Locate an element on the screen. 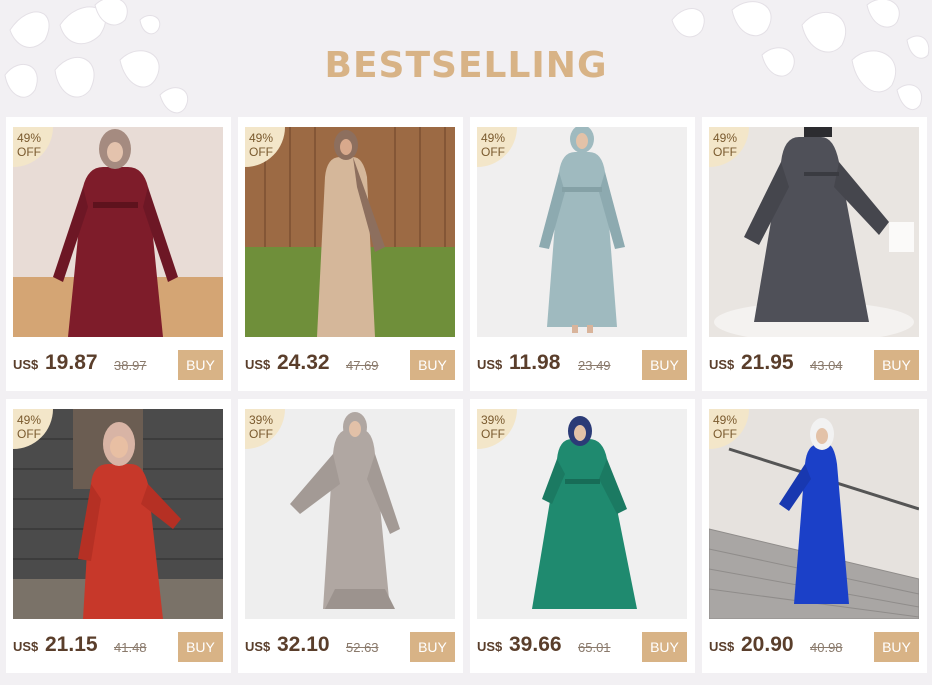  product-card: 49% OFF US$ 21.15 41.48 BUY is located at coordinates (118, 536).